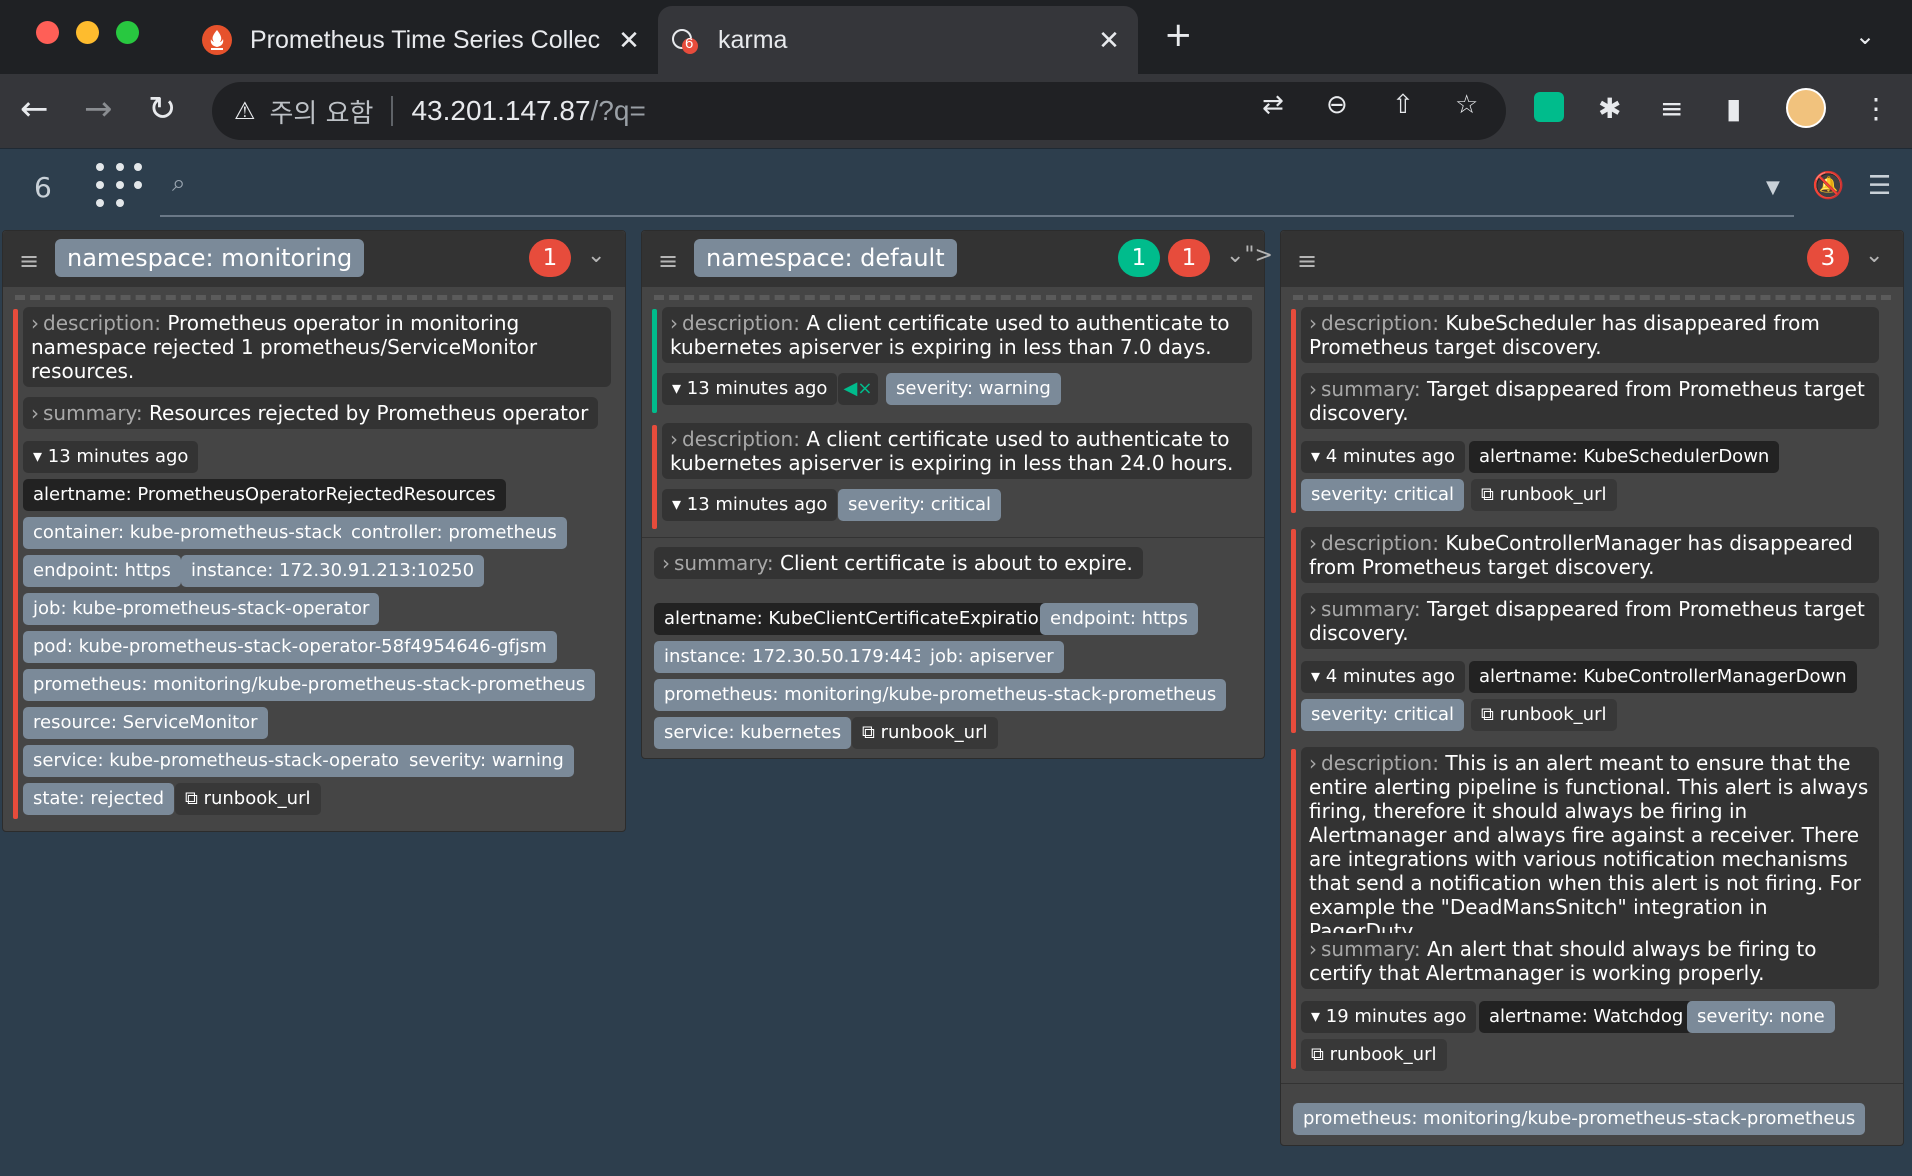 The width and height of the screenshot is (1912, 1176). Describe the element at coordinates (333, 571) in the screenshot. I see `label-instance: instance: 172.30.91.213:10250` at that location.